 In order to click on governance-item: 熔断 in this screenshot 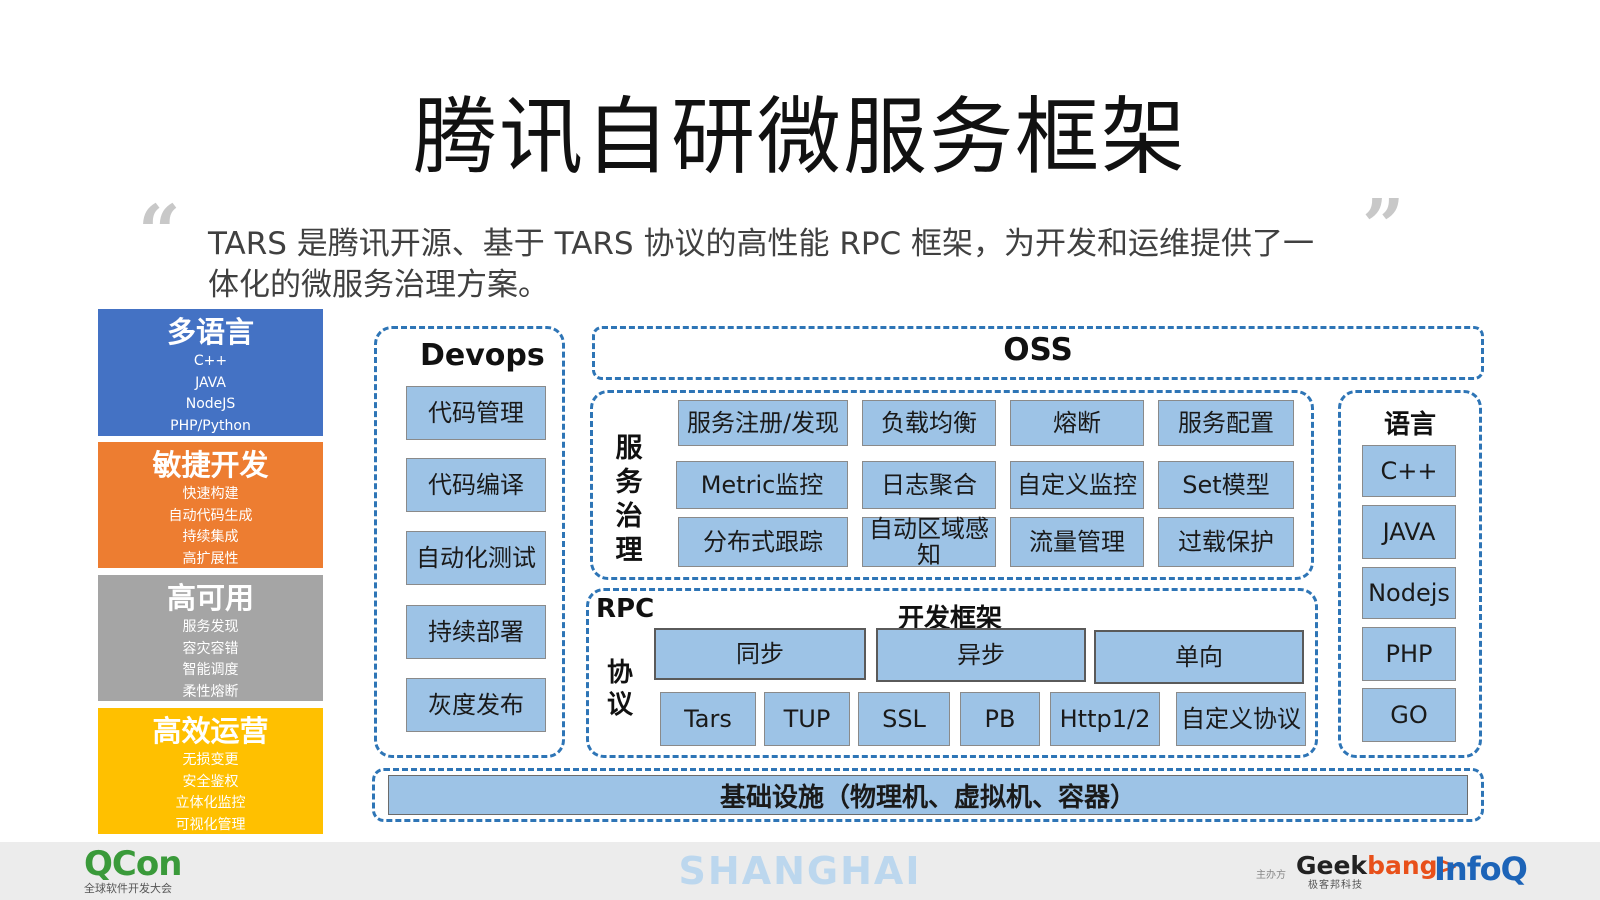, I will do `click(1077, 423)`.